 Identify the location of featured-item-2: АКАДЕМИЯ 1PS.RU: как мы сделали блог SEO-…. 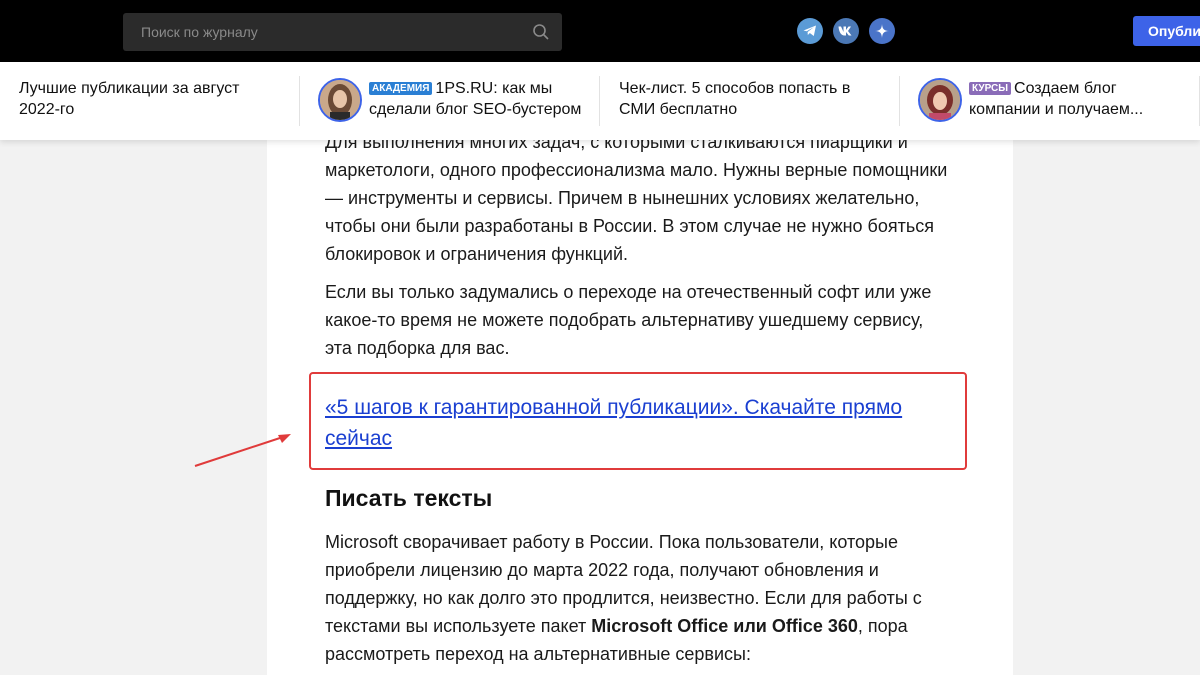
(479, 117).